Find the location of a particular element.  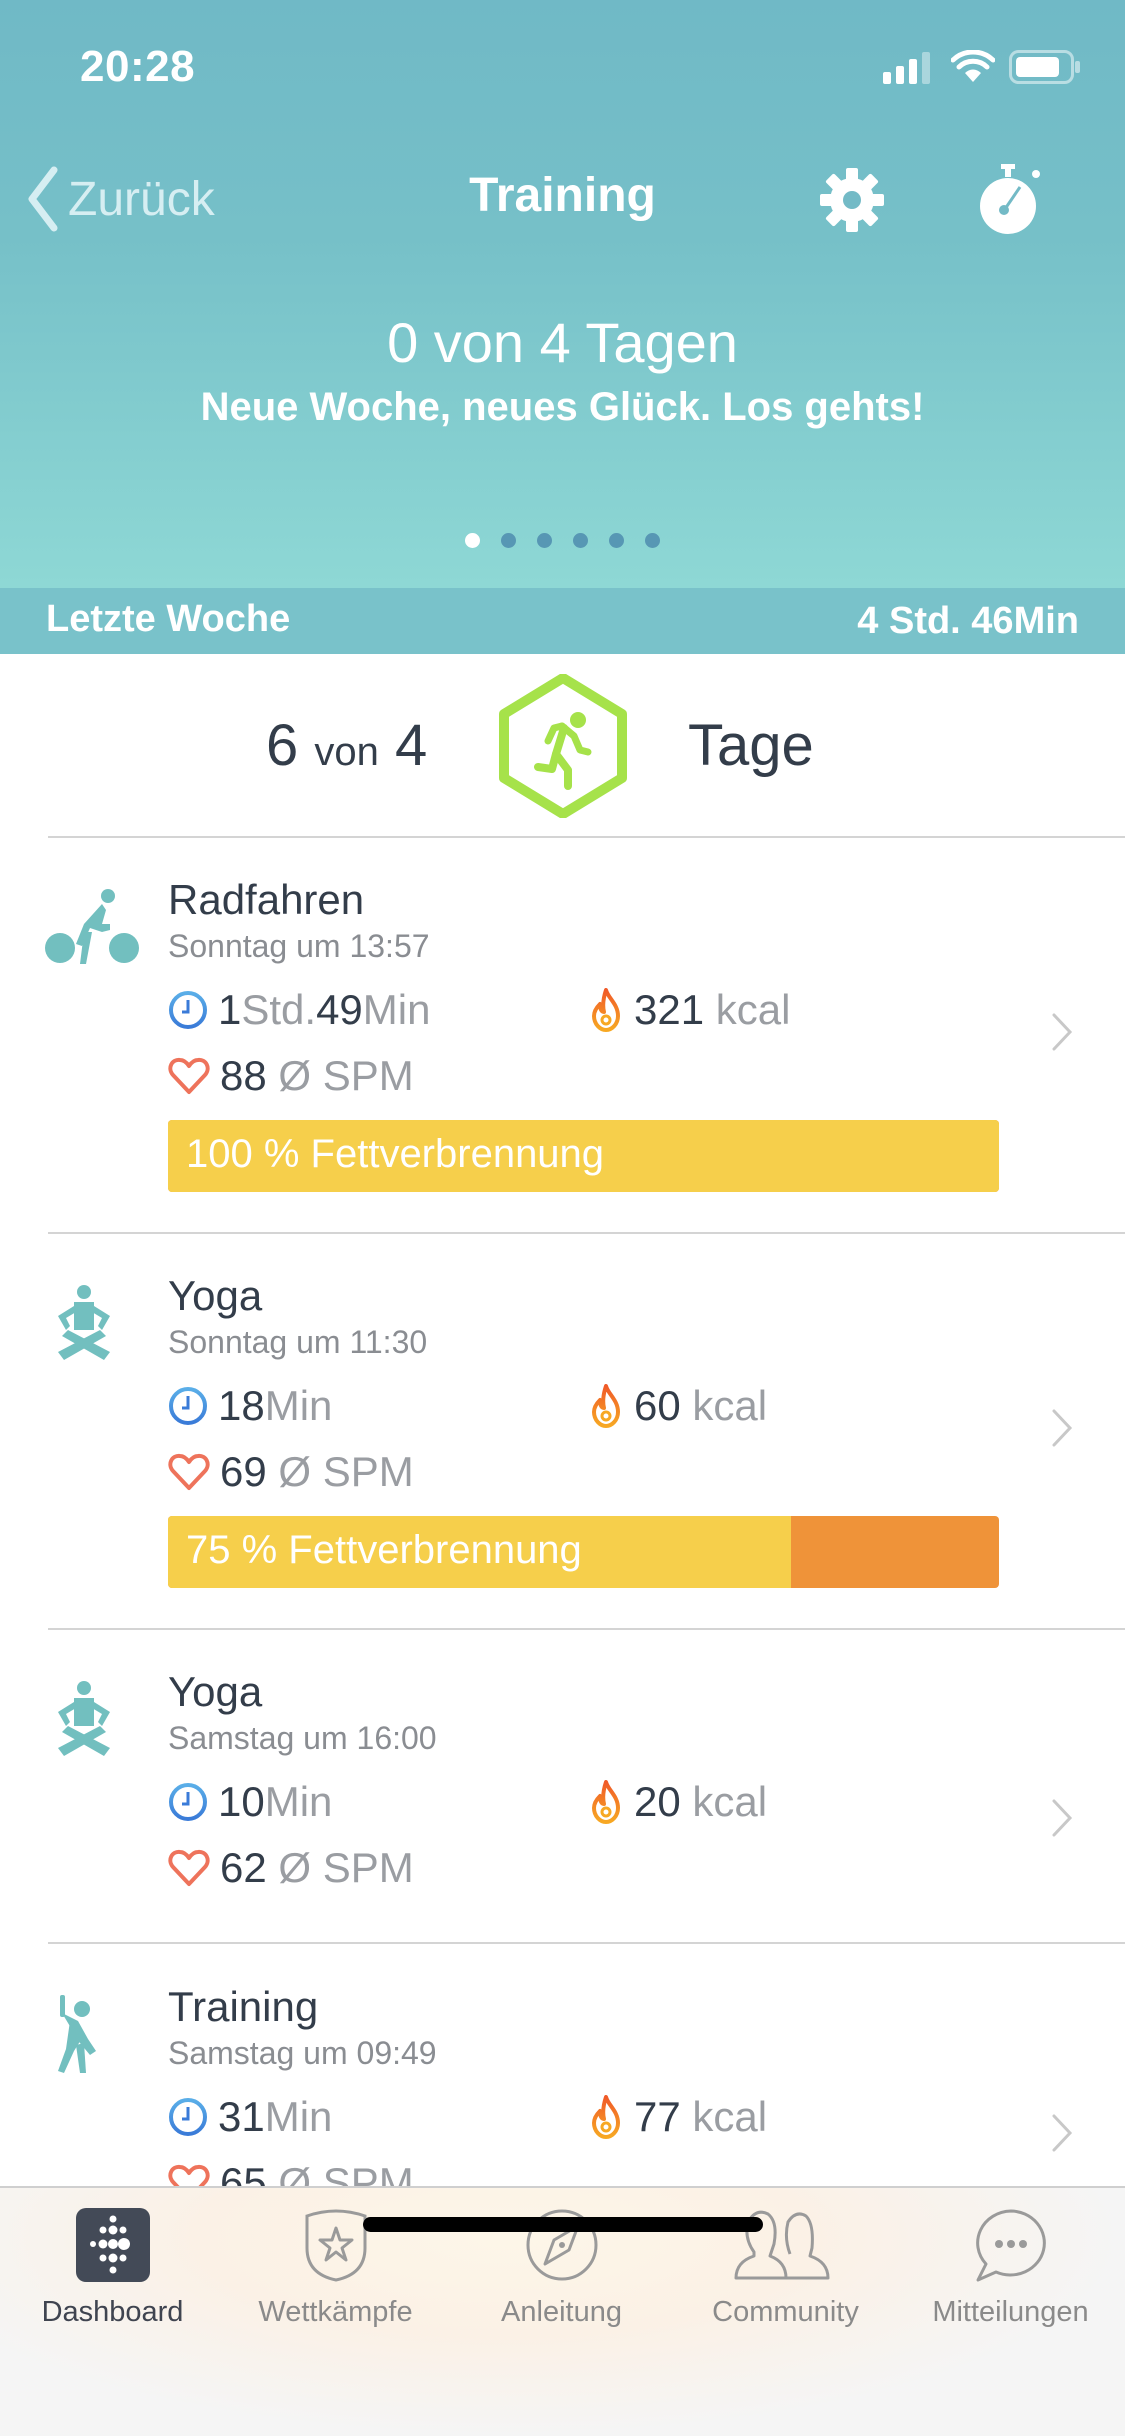

kcal-value: 77 is located at coordinates (657, 2116).